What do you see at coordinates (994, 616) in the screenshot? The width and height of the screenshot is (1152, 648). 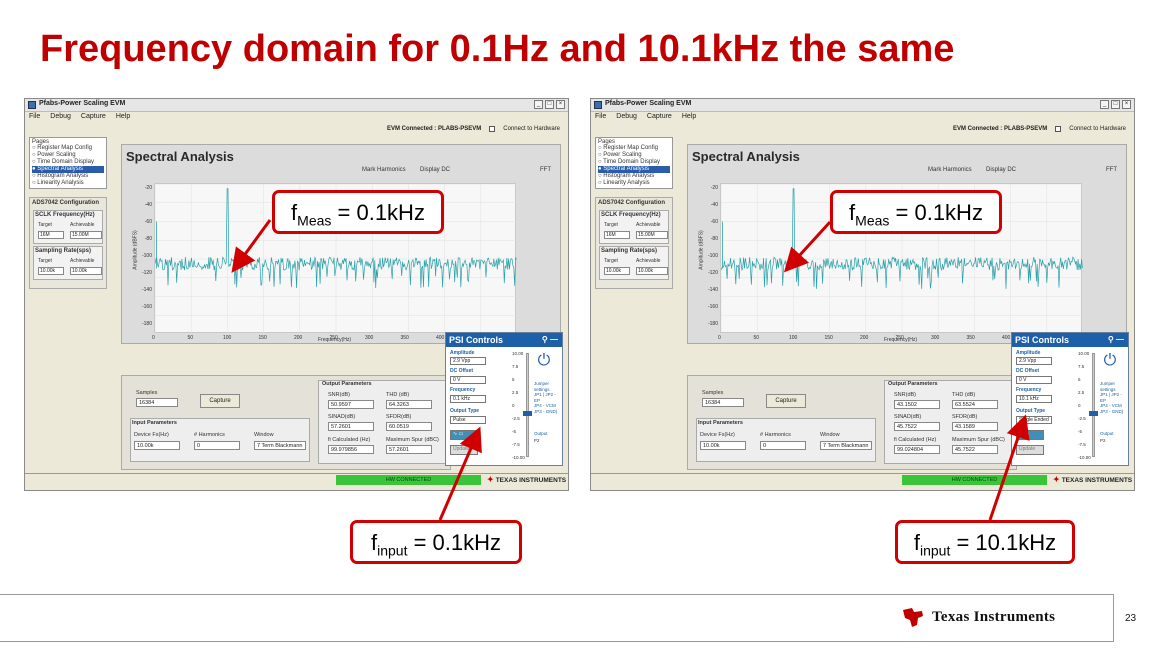 I see `footer-brand: Texas Instruments` at bounding box center [994, 616].